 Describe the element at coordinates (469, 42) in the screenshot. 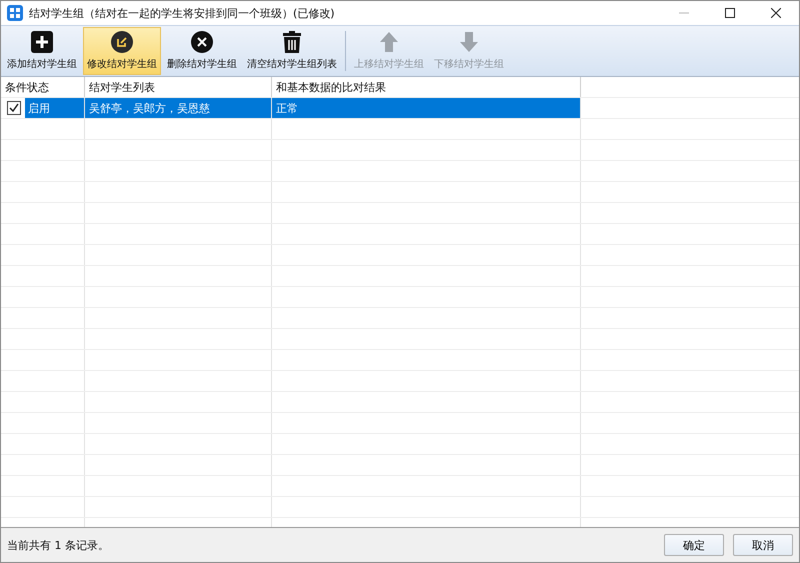

I see `down-arrow-icon` at that location.